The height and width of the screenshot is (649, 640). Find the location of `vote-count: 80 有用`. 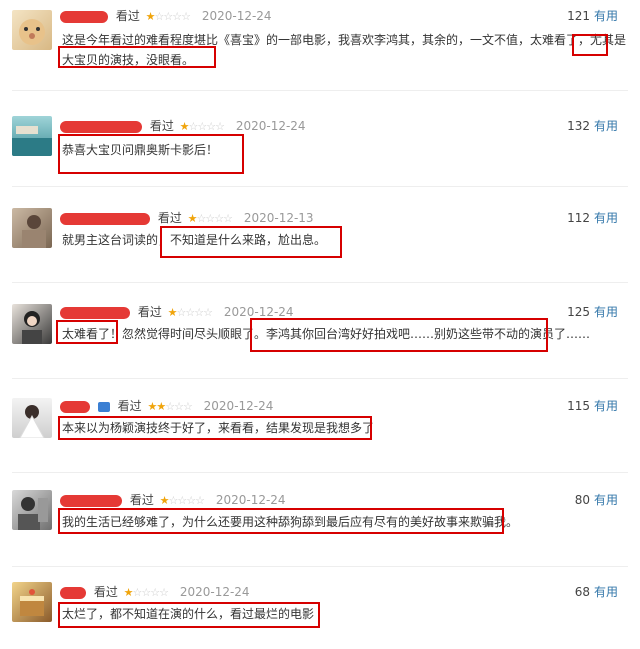

vote-count: 80 有用 is located at coordinates (596, 500).